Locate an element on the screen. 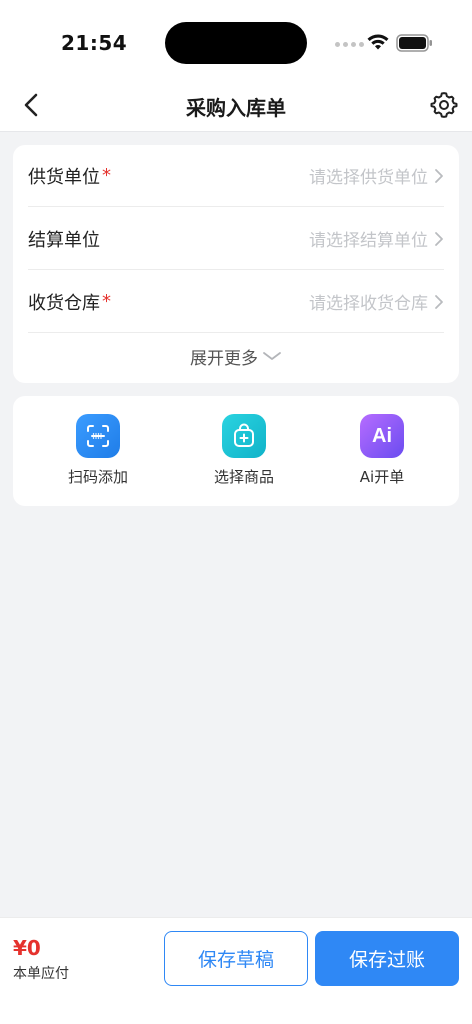  warehouse-label: 收货仓库 is located at coordinates (64, 303).